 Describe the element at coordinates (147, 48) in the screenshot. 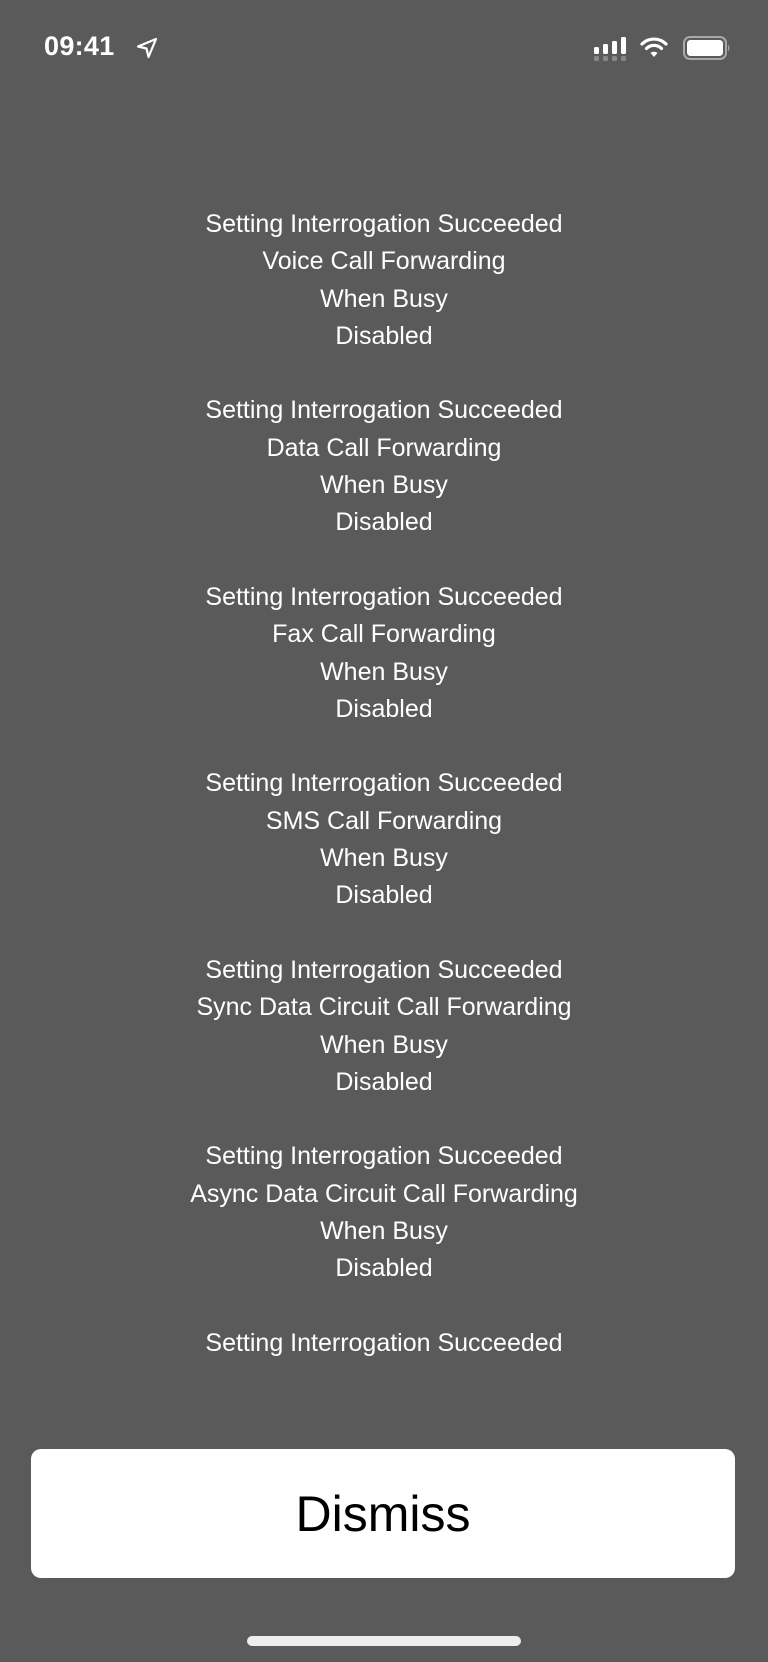

I see `location-arrow-icon` at that location.